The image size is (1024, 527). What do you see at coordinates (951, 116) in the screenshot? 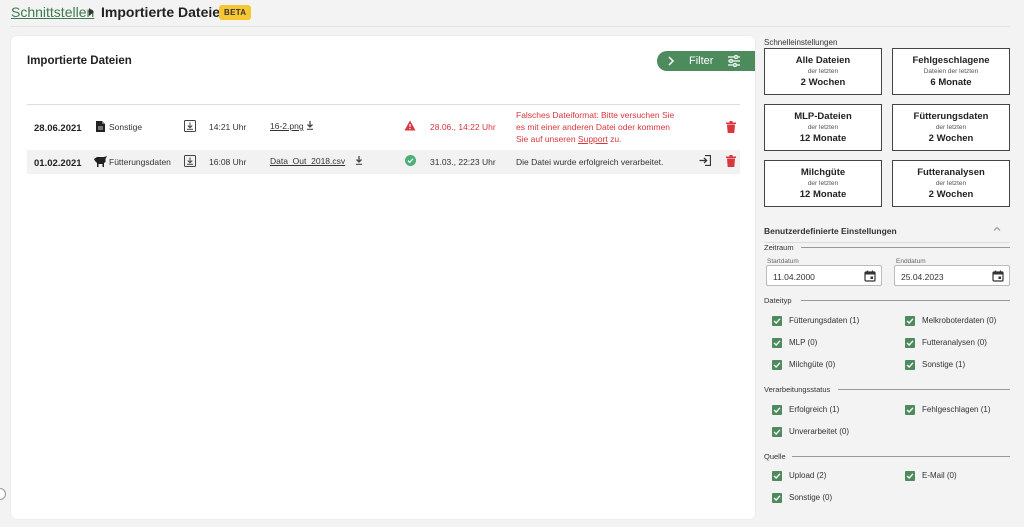
I see `quick-setting-title: Fütterungsdaten` at bounding box center [951, 116].